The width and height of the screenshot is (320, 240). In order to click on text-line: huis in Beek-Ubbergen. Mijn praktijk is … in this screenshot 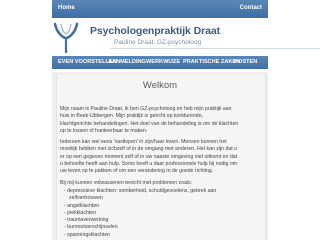, I will do `click(132, 116)`.